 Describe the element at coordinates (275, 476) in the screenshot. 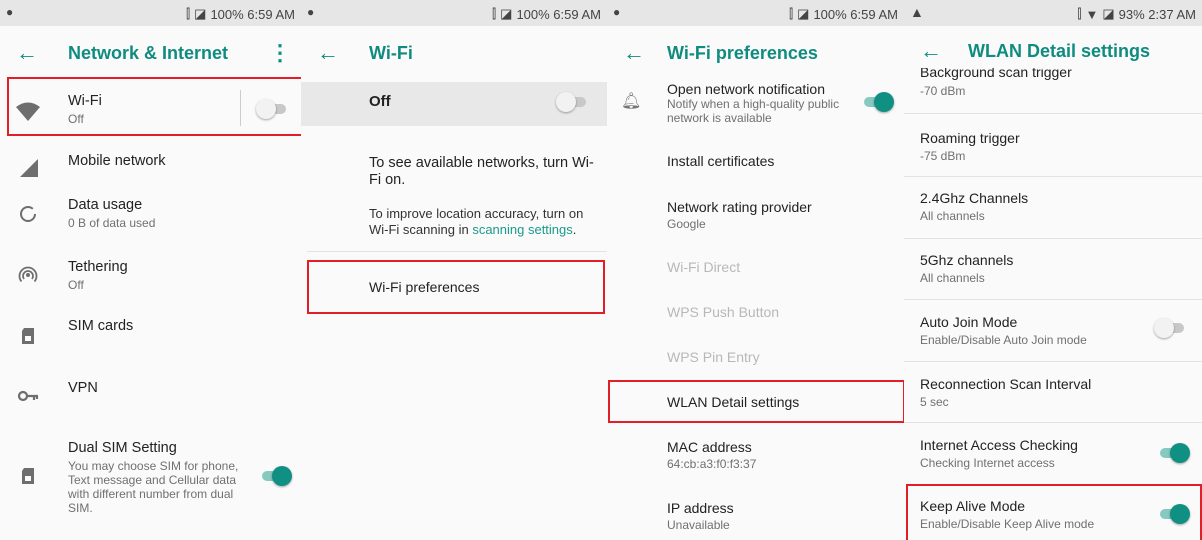

I see `dual-sim-toggle` at that location.